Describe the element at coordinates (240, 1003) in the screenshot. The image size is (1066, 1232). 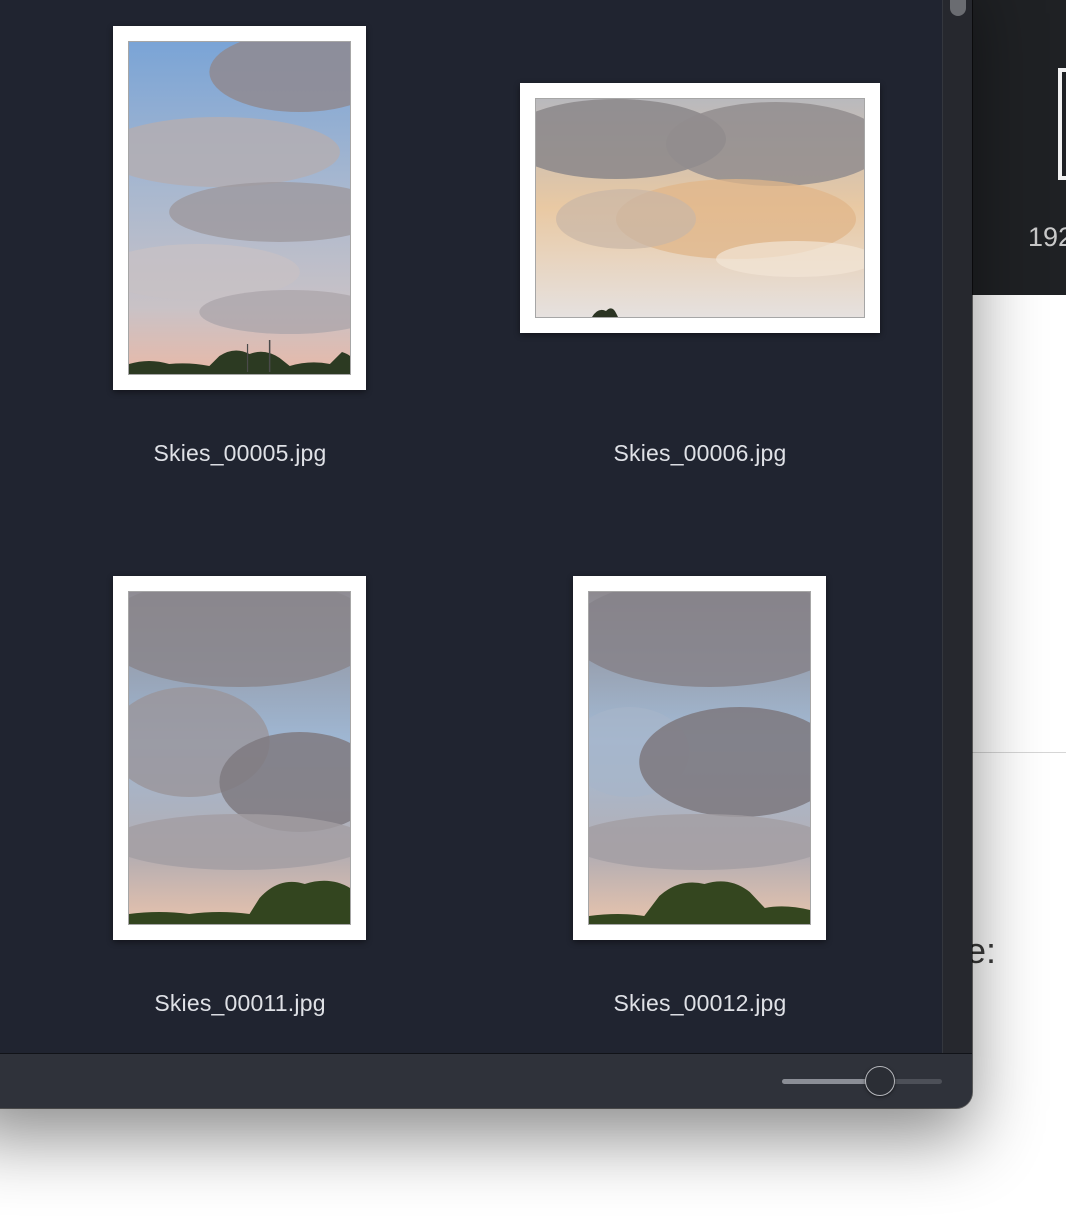
I see `file-name-label: Skies_00011.jpg` at that location.